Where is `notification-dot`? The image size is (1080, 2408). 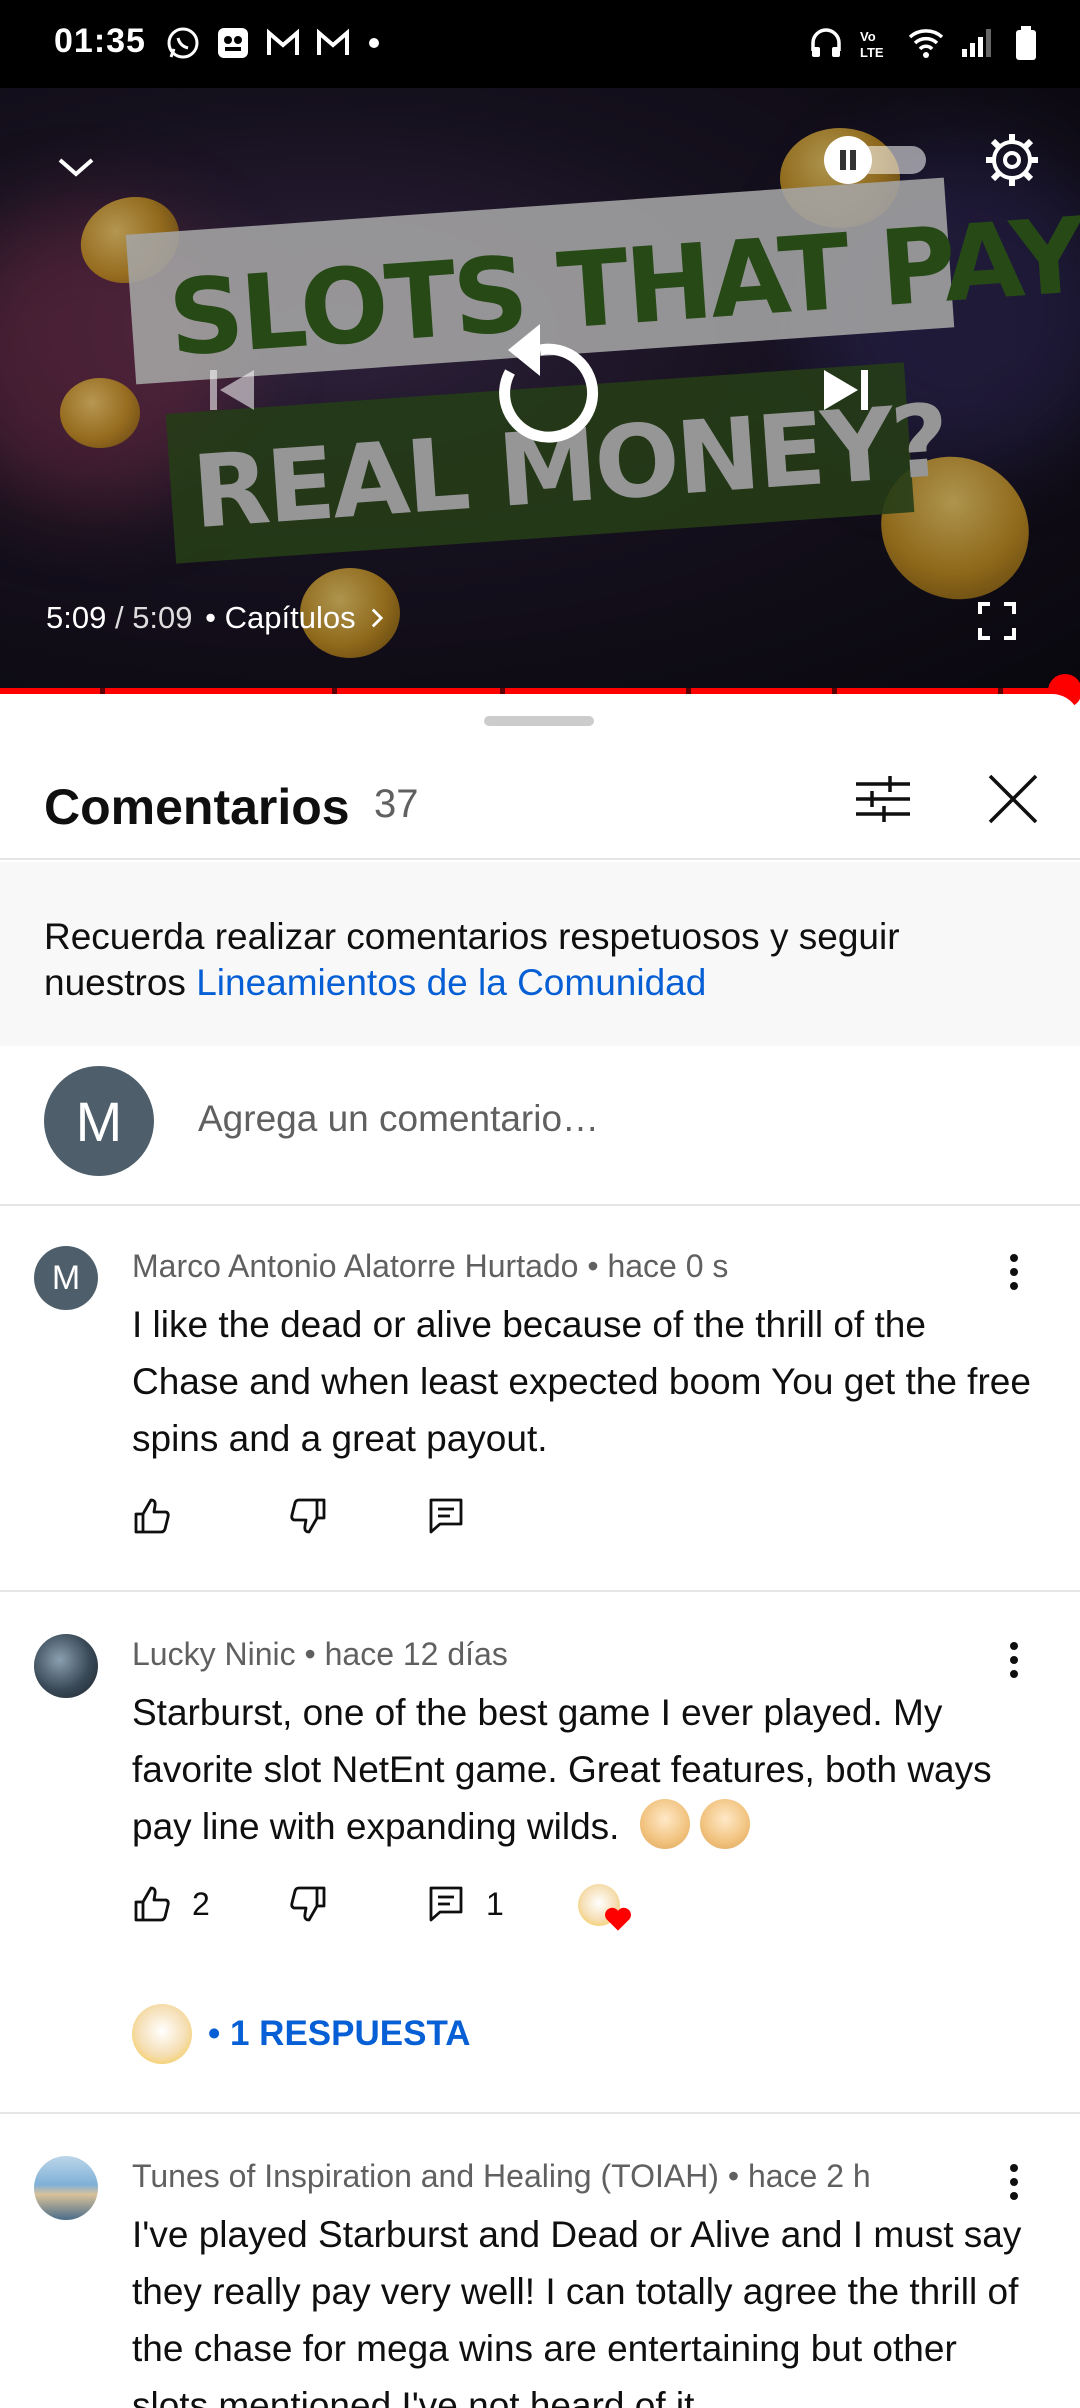 notification-dot is located at coordinates (374, 43).